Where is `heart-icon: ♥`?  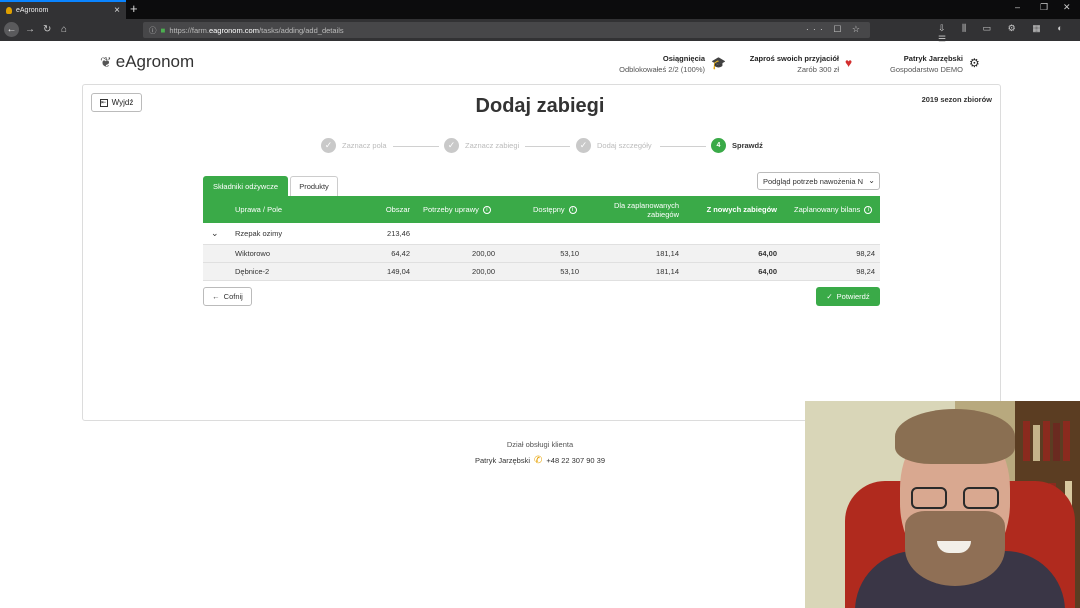 heart-icon: ♥ is located at coordinates (848, 63).